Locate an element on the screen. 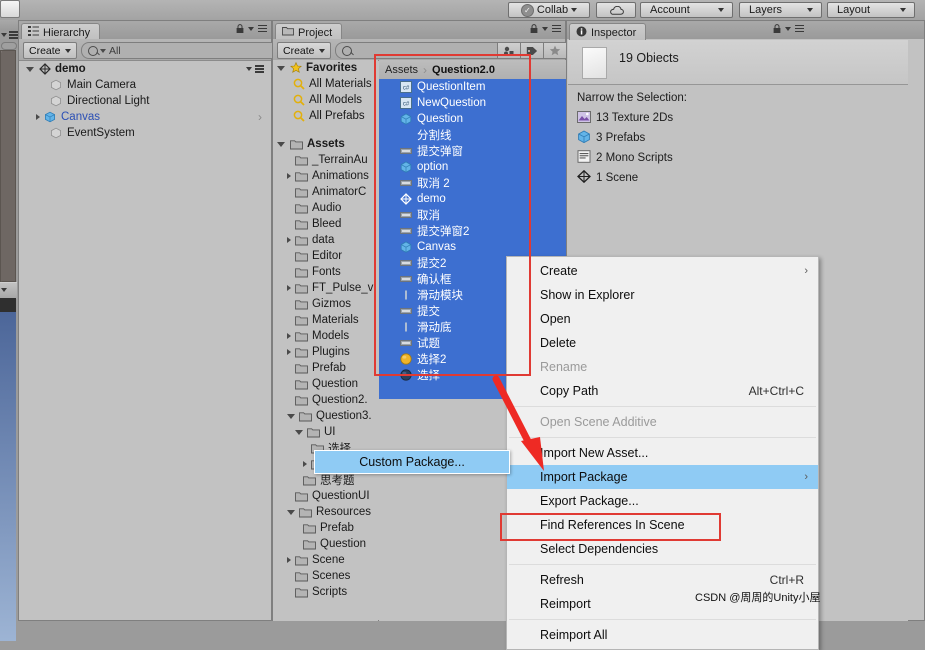  menu-item-find-references-in-scene: Find References In Scene is located at coordinates (662, 525).